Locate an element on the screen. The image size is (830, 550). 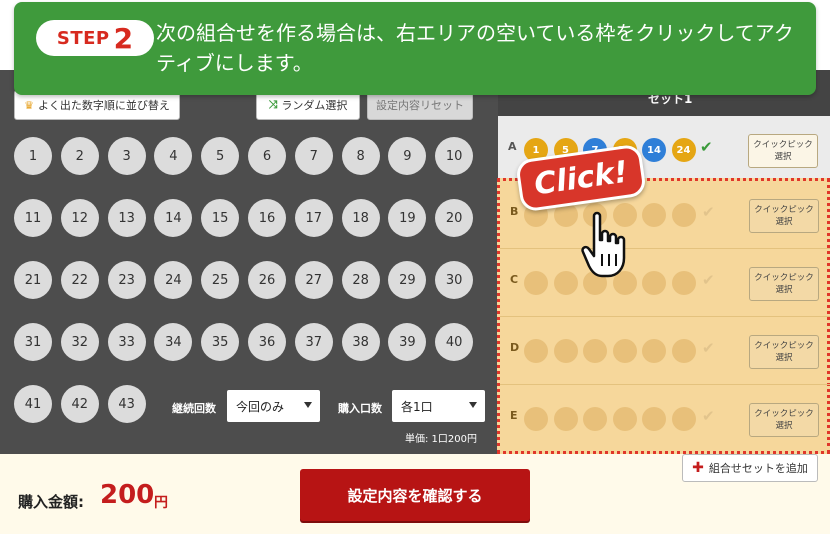
number-ball: 27 is located at coordinates (313, 280).